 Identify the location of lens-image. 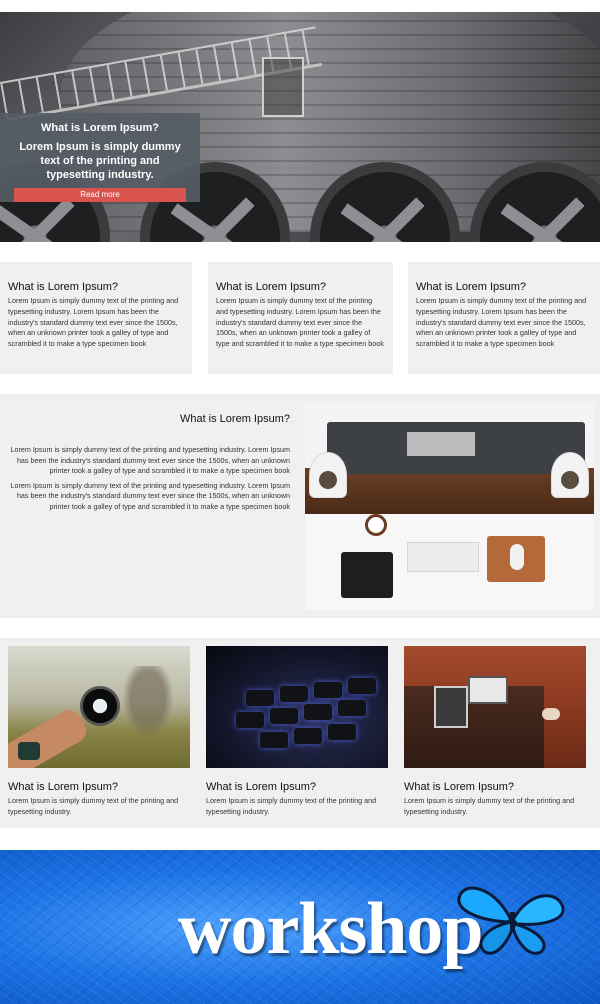
(100, 706).